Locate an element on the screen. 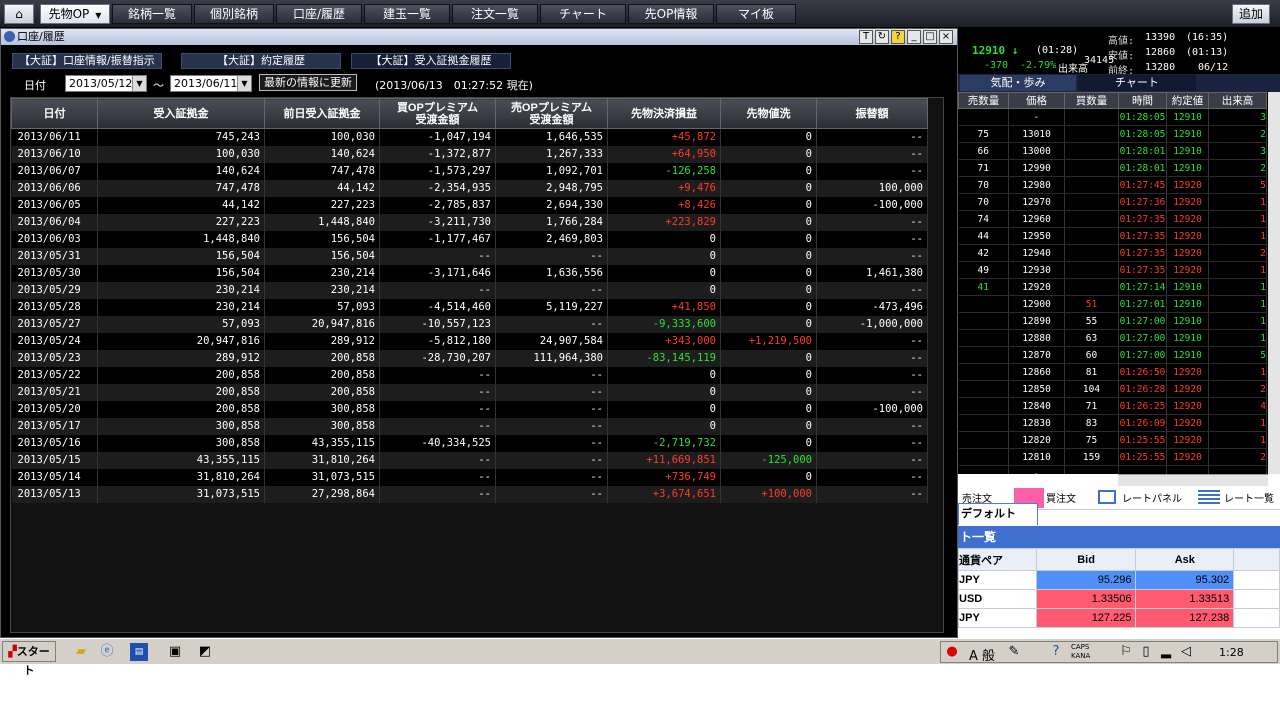 The height and width of the screenshot is (720, 1280). list-item: 12830 83 01:26:09 12920 1 is located at coordinates (1112, 423).